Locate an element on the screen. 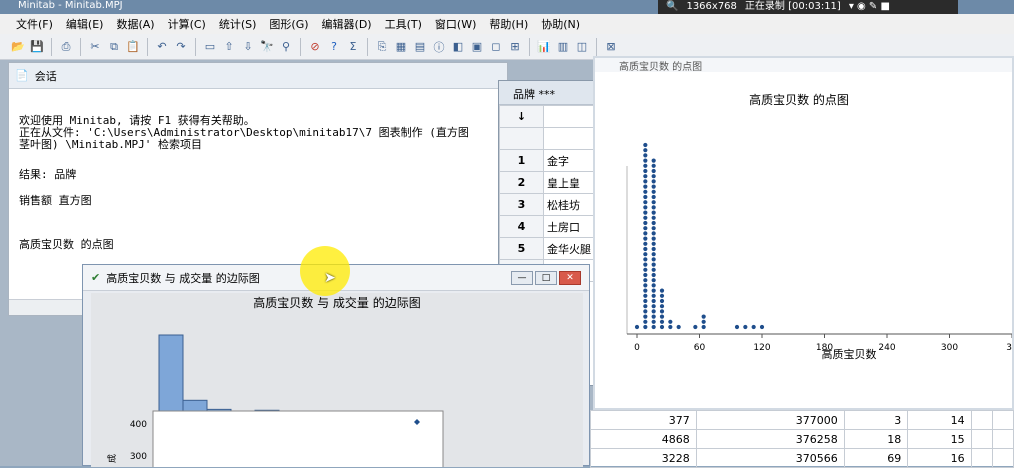 This screenshot has height=468, width=1014. chart-icon: 📊 is located at coordinates (544, 47).